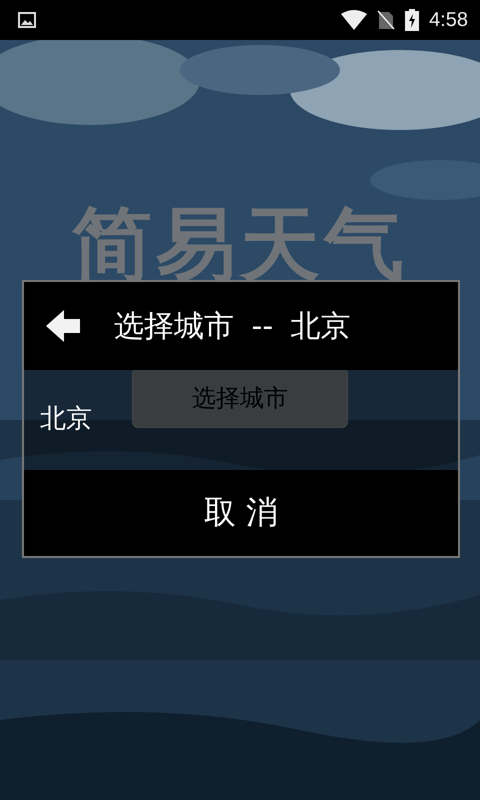 This screenshot has width=480, height=800. What do you see at coordinates (240, 245) in the screenshot?
I see `app-title: 简易天气` at bounding box center [240, 245].